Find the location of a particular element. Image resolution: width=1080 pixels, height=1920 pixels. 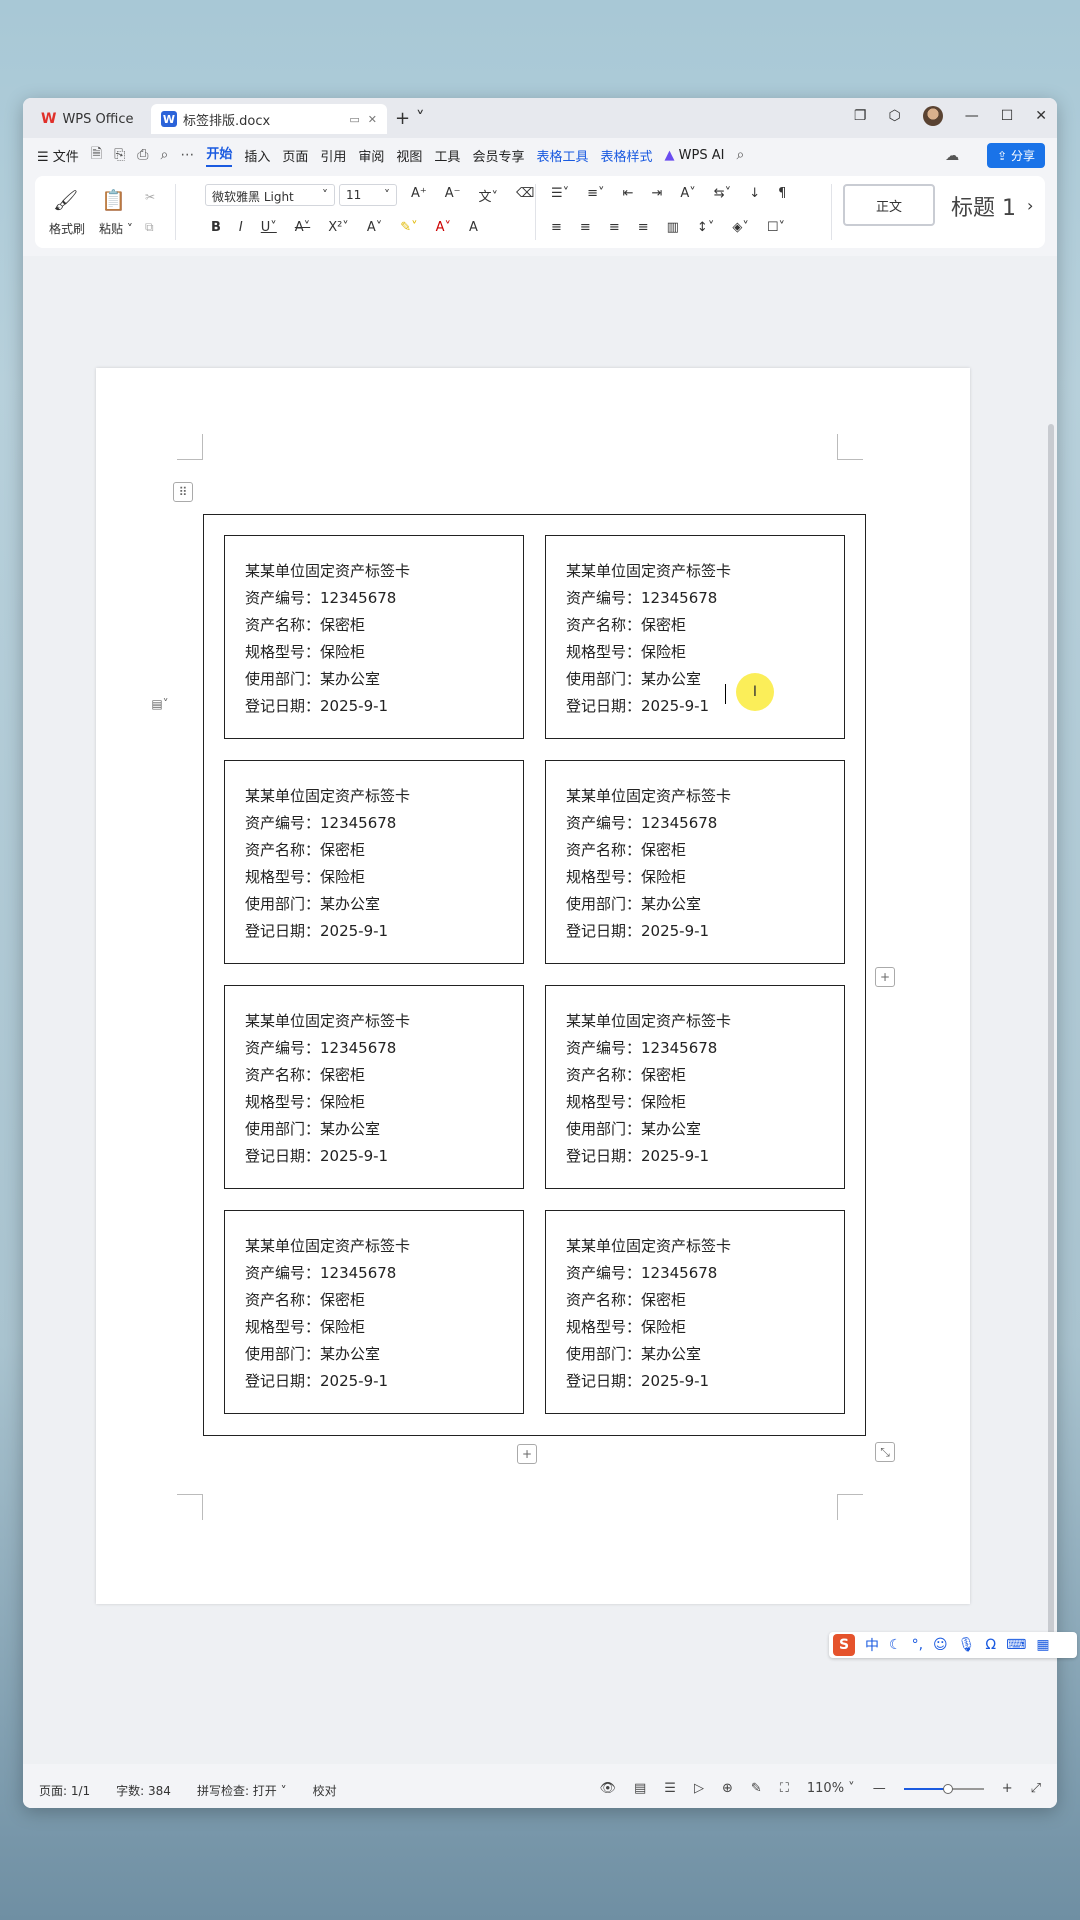

tab-tools: 工具 is located at coordinates (447, 155).